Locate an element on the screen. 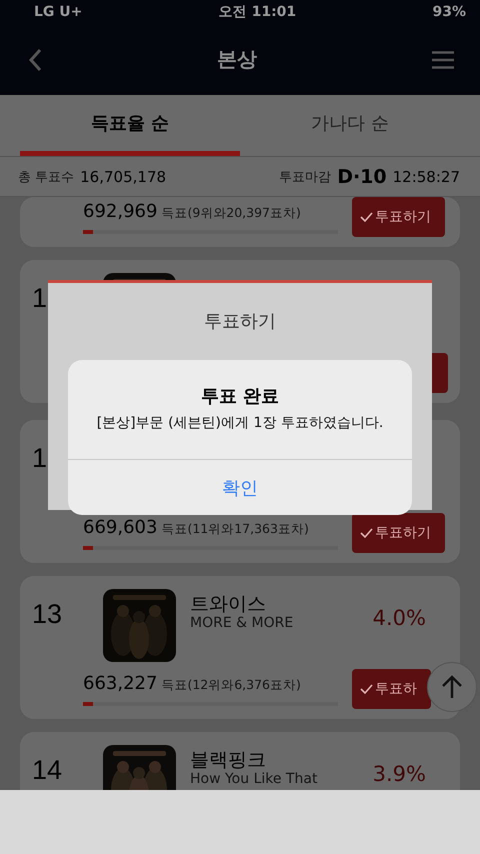  total-votes-value: 16,705,178 is located at coordinates (123, 177).